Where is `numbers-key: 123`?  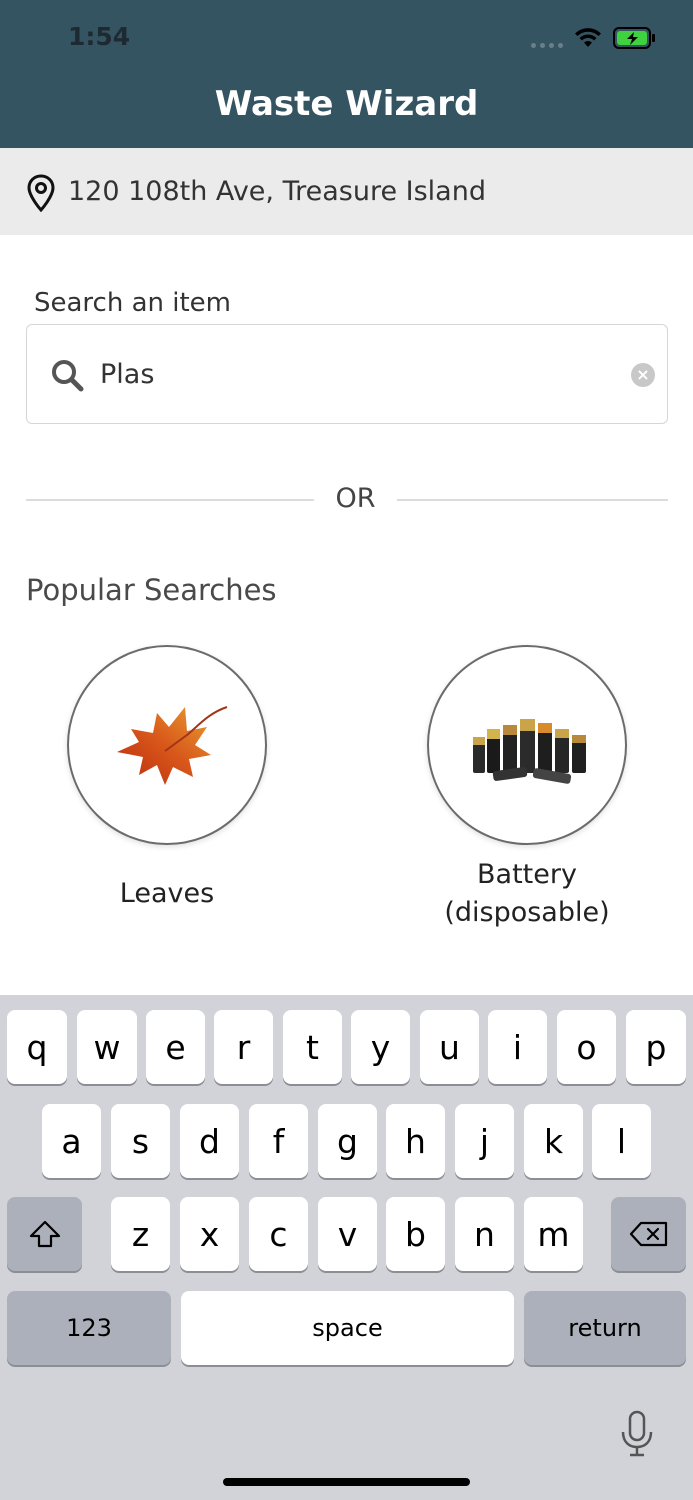
numbers-key: 123 is located at coordinates (89, 1328).